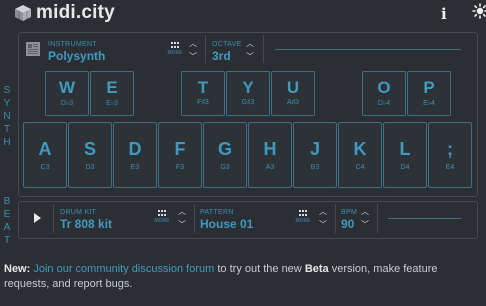 This screenshot has width=486, height=306. I want to click on key-note: D♭4, so click(384, 103).